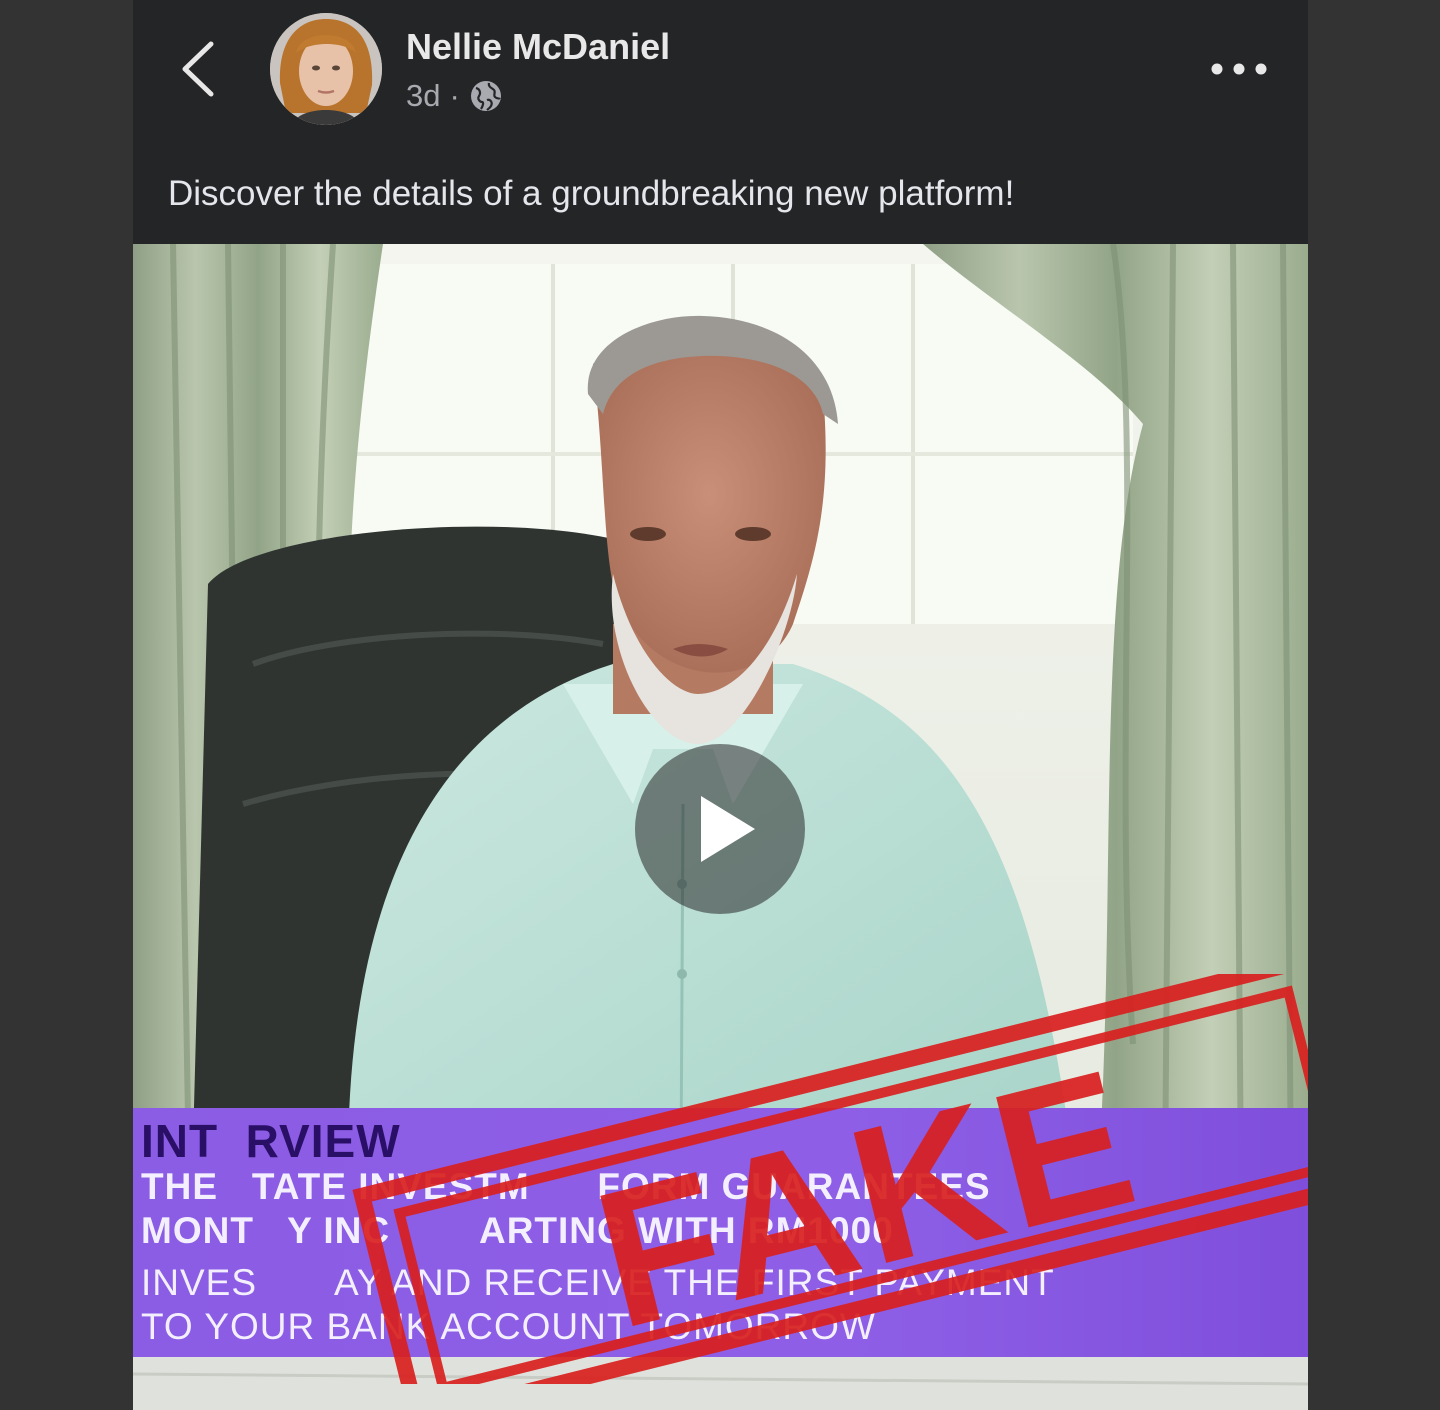 The image size is (1440, 1410). I want to click on play-button, so click(720, 829).